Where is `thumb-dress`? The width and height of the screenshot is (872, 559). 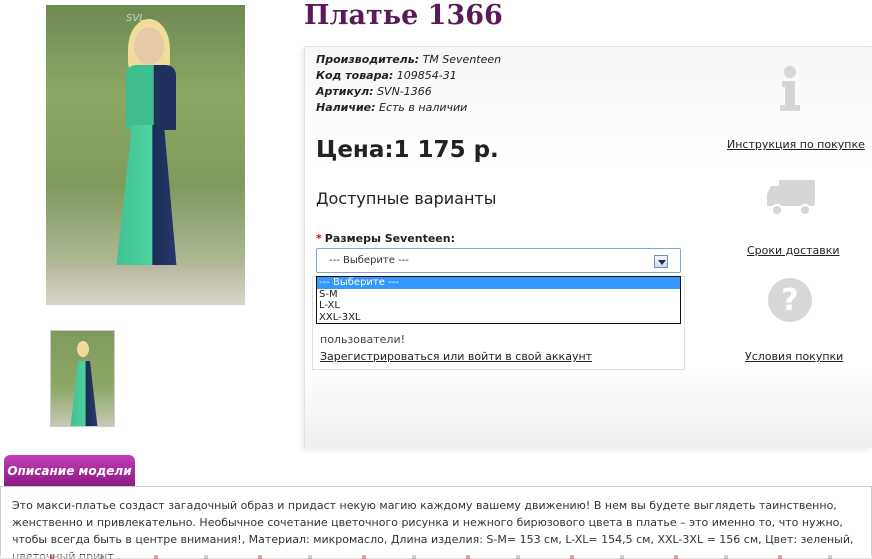
thumb-dress is located at coordinates (84, 393).